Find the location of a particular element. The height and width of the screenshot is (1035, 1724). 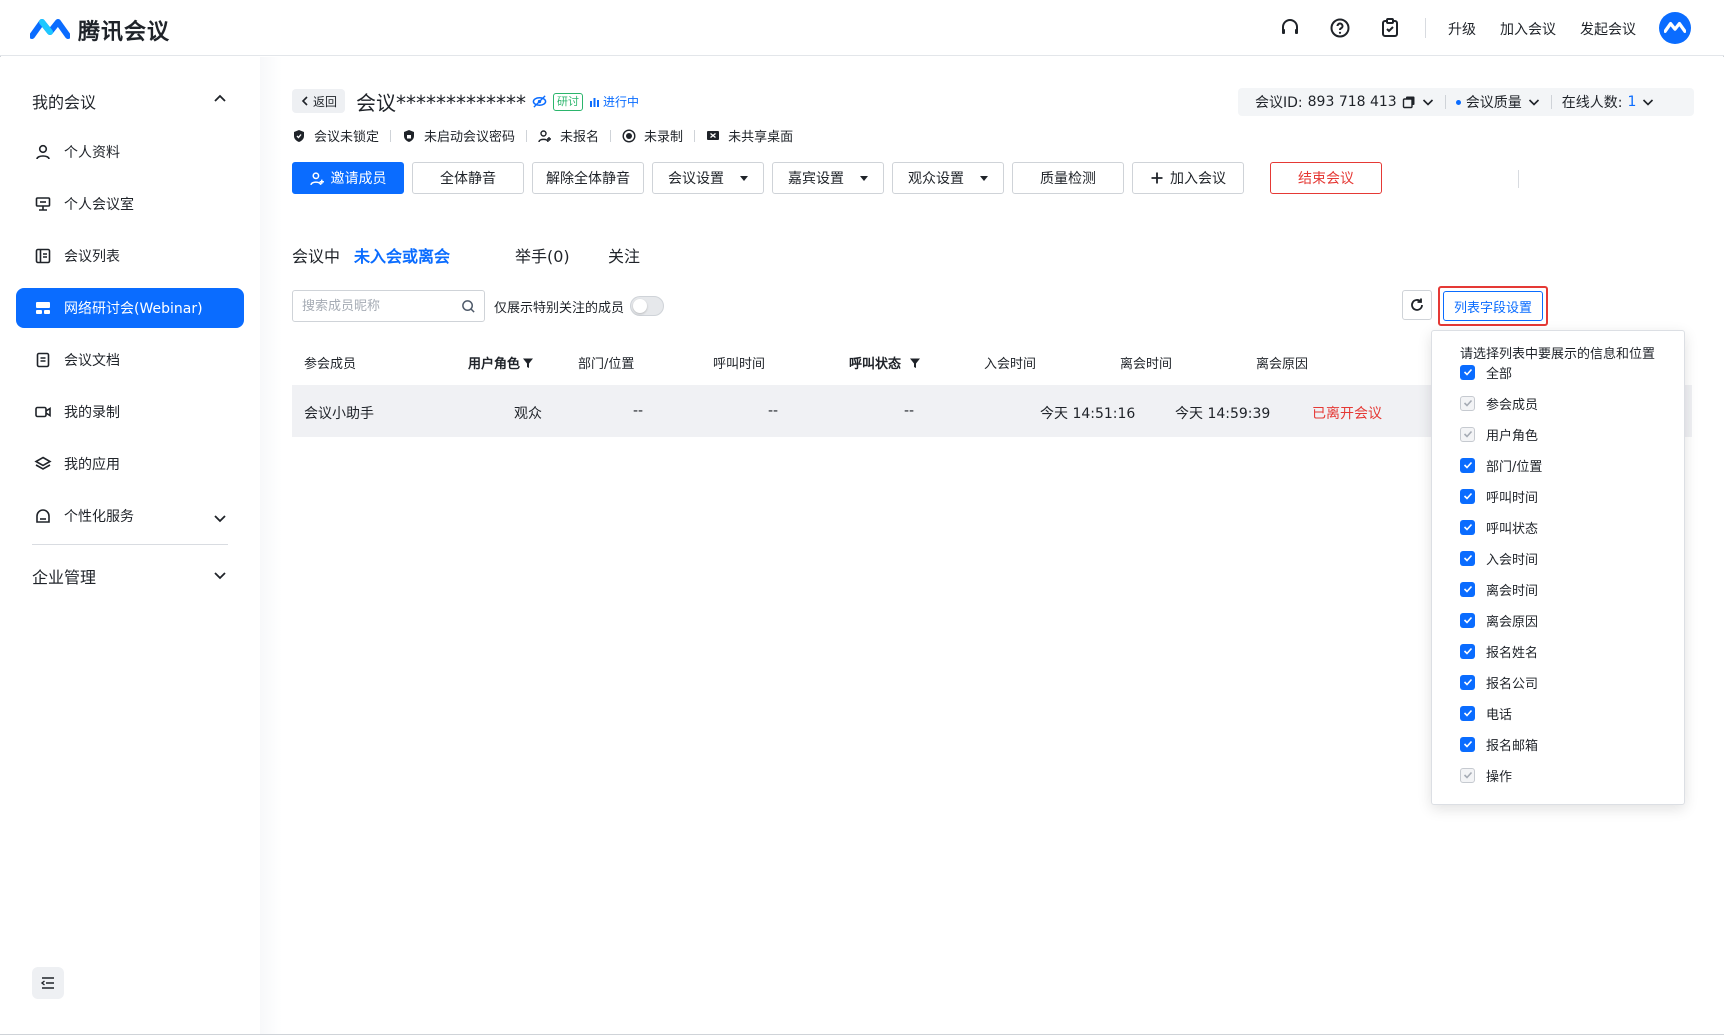

invite-members-button: 邀请成员 is located at coordinates (348, 178).